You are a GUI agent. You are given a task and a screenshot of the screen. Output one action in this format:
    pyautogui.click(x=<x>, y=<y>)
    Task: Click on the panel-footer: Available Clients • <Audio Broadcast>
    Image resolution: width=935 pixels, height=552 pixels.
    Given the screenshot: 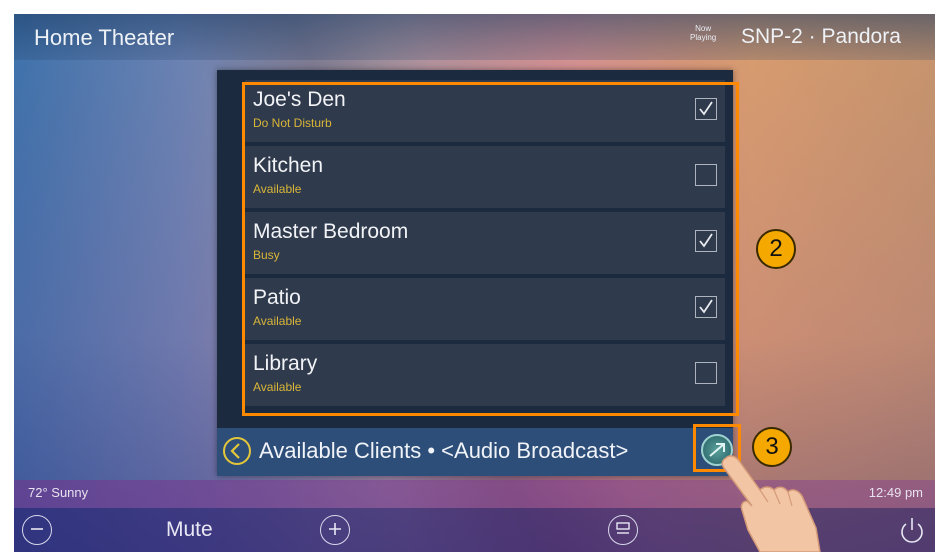 What is the action you would take?
    pyautogui.click(x=475, y=452)
    